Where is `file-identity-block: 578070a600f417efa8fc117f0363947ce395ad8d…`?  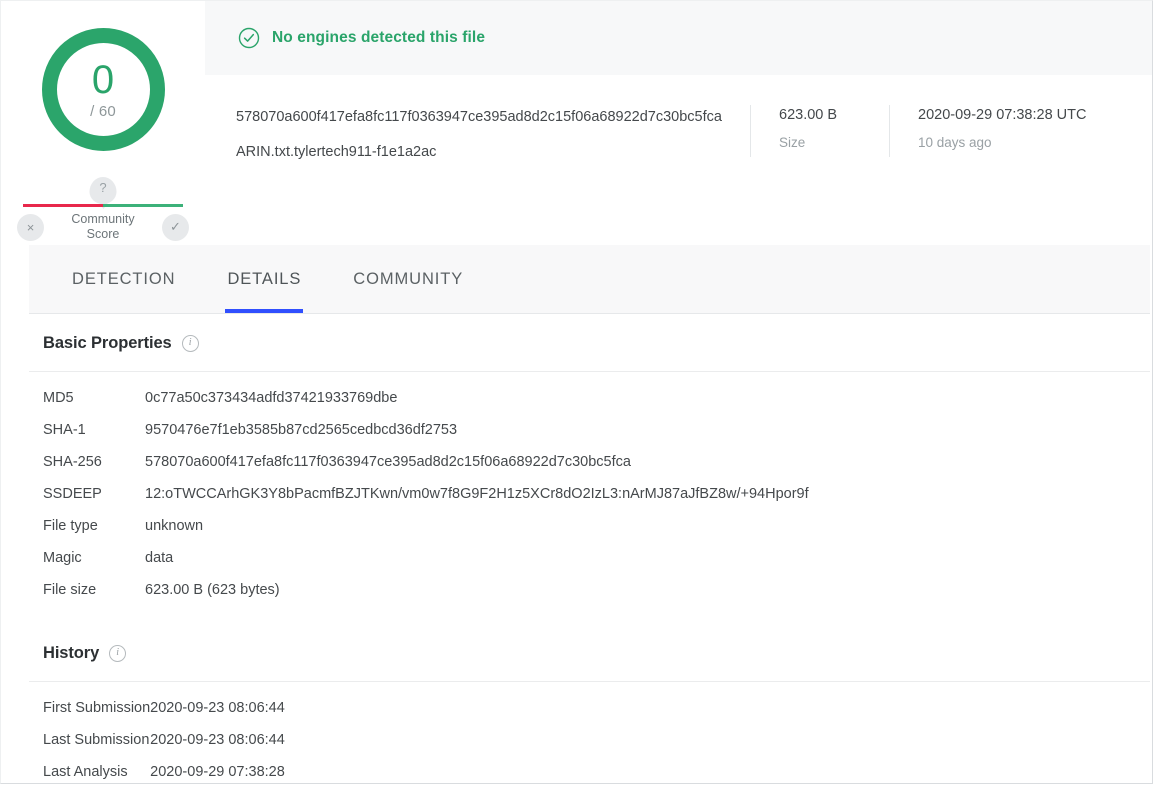 file-identity-block: 578070a600f417efa8fc117f0363947ce395ad8d… is located at coordinates (477, 132).